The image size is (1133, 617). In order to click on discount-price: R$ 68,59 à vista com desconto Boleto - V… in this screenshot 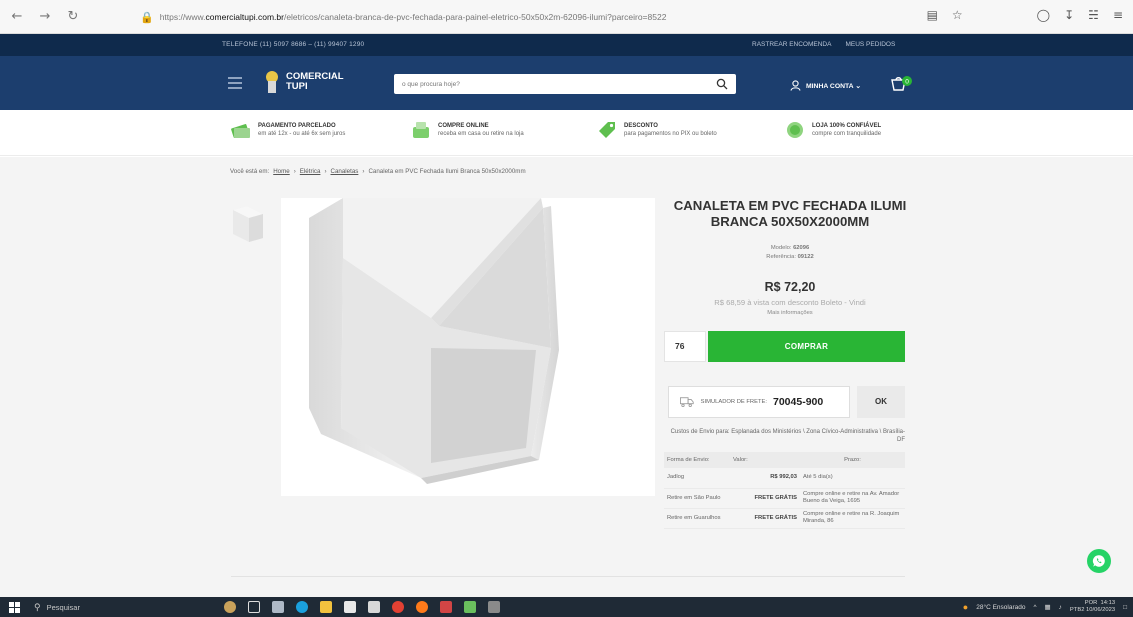, I will do `click(790, 302)`.